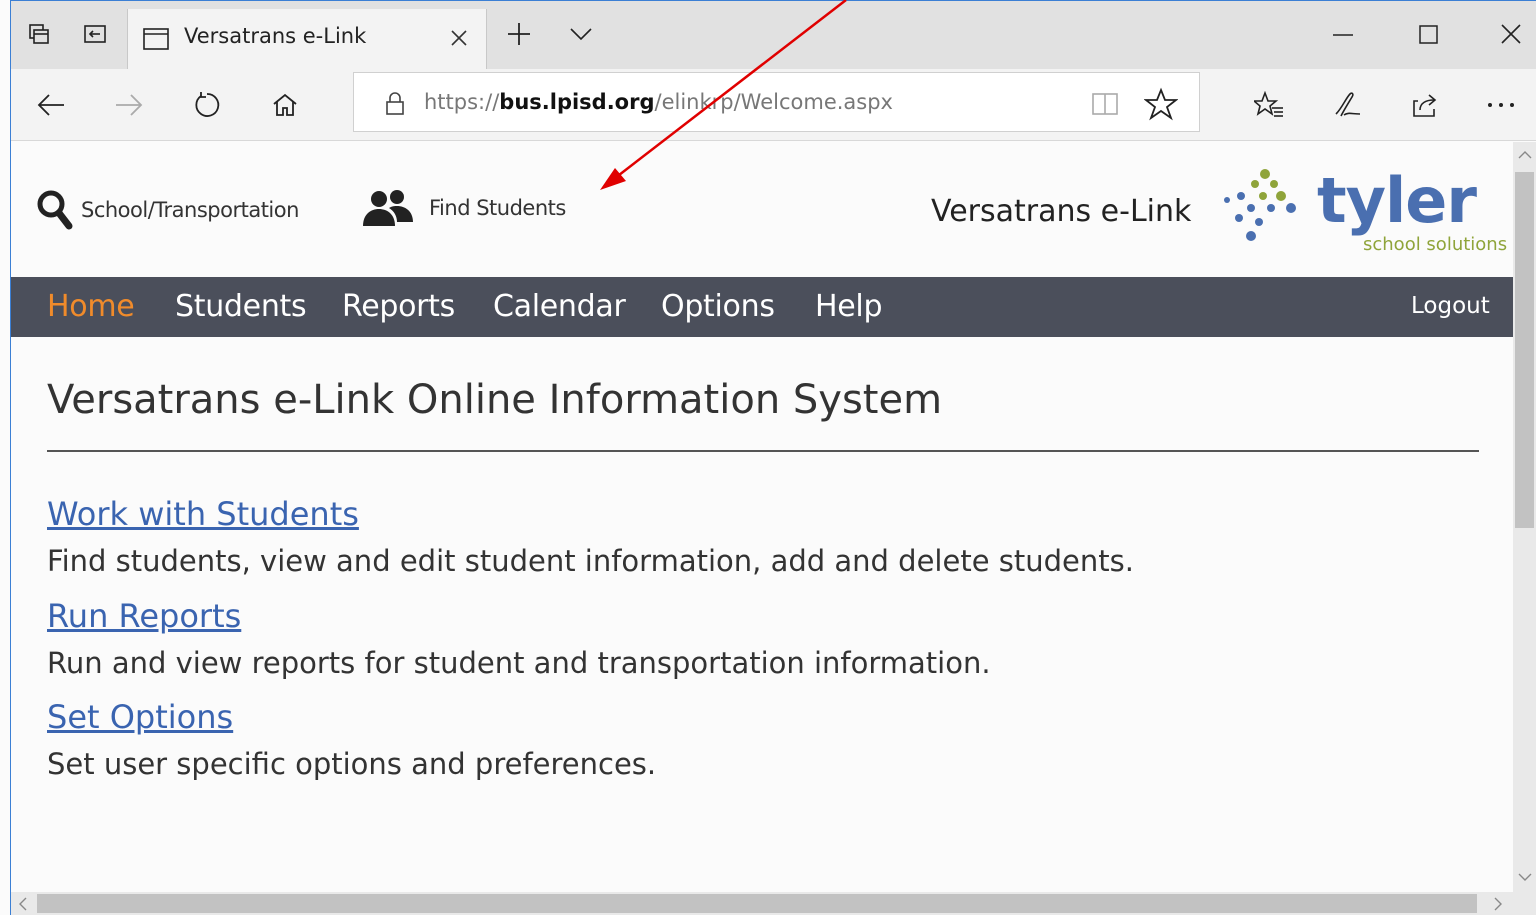 This screenshot has height=915, width=1536. I want to click on logo-wordmark: tyler, so click(1397, 200).